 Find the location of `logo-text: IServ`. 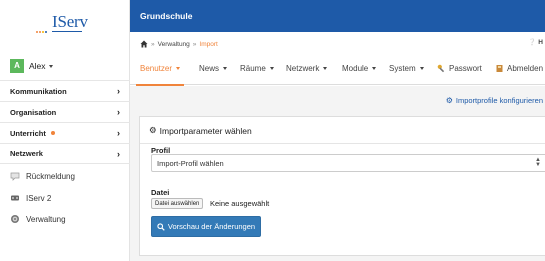

logo-text: IServ is located at coordinates (70, 21).